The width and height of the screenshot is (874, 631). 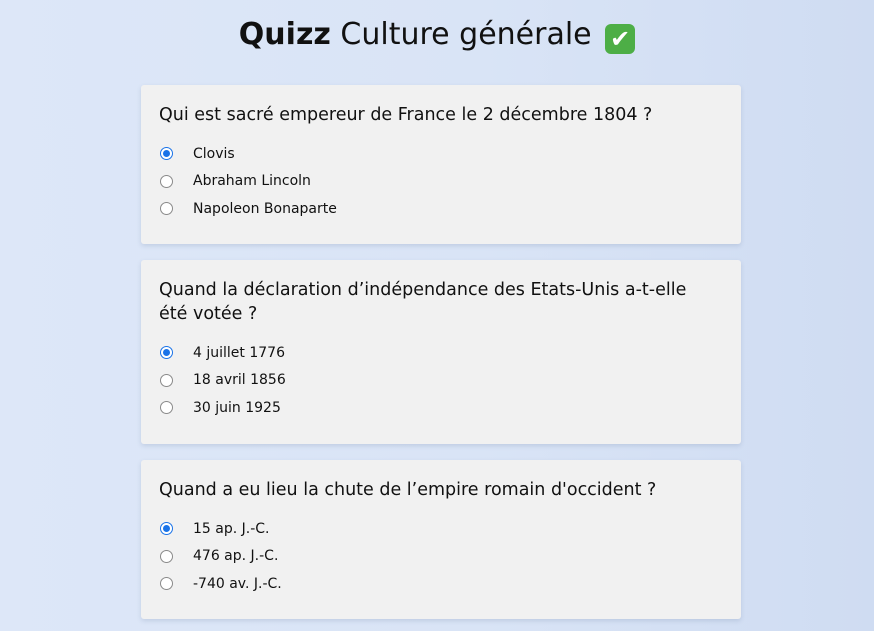 I want to click on answer-label: 4 juillet 1776, so click(x=239, y=352).